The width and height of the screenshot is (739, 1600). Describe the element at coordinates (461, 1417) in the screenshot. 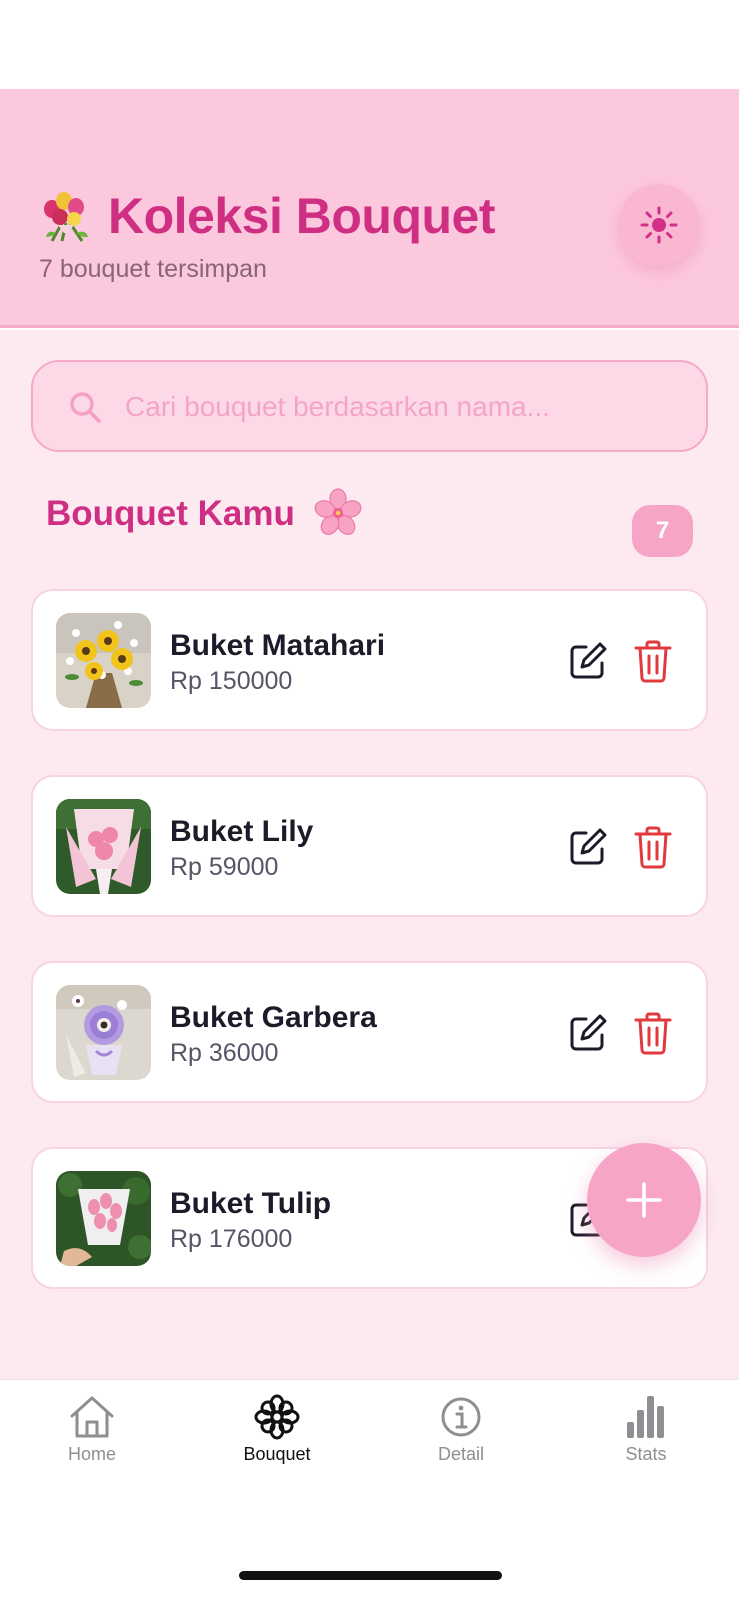

I see `info-icon` at that location.